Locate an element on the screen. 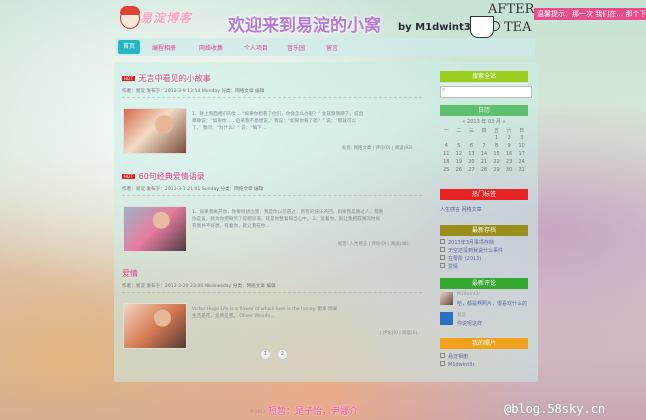  tag-cloud: 人生感言 网络文章 is located at coordinates (461, 209).